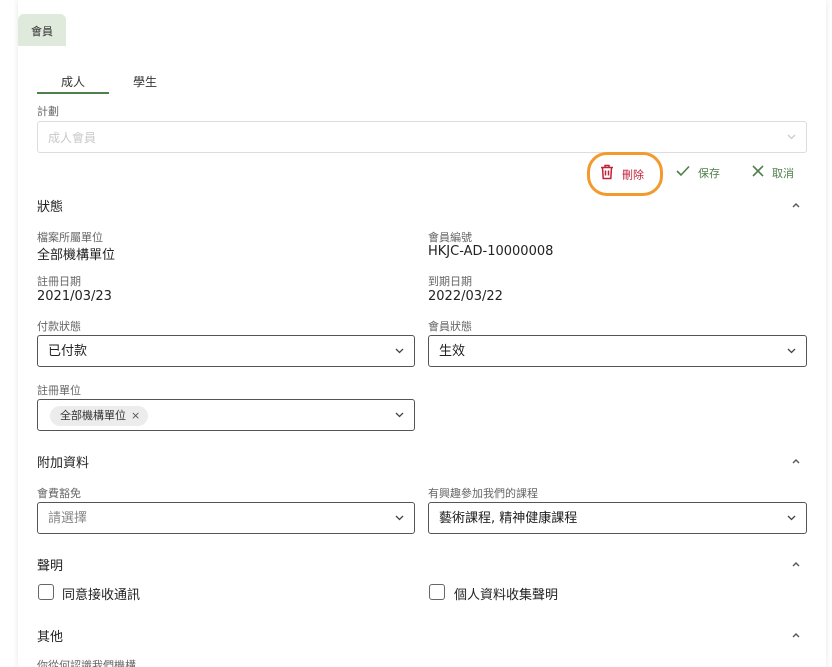 Image resolution: width=832 pixels, height=667 pixels. What do you see at coordinates (783, 173) in the screenshot?
I see `cancel-label: 取消` at bounding box center [783, 173].